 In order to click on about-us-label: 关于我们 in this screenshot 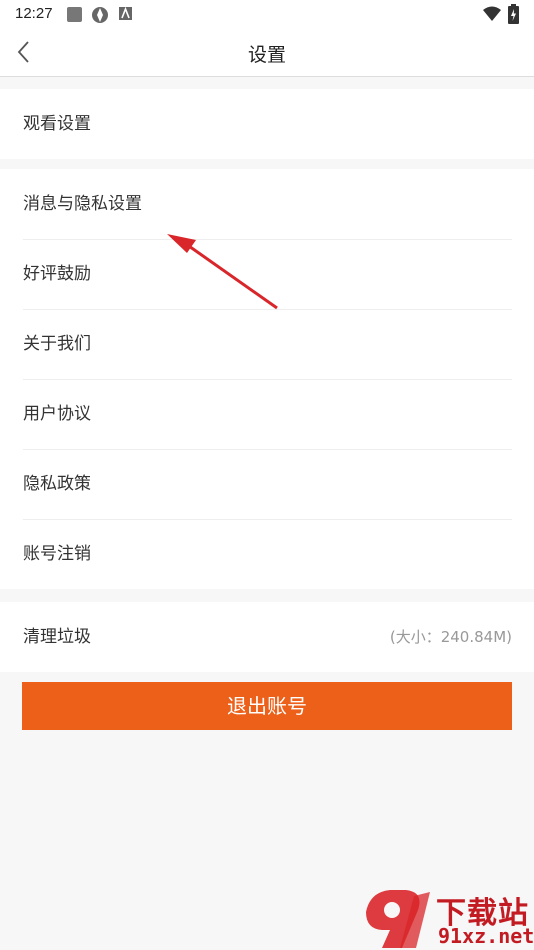, I will do `click(57, 344)`.